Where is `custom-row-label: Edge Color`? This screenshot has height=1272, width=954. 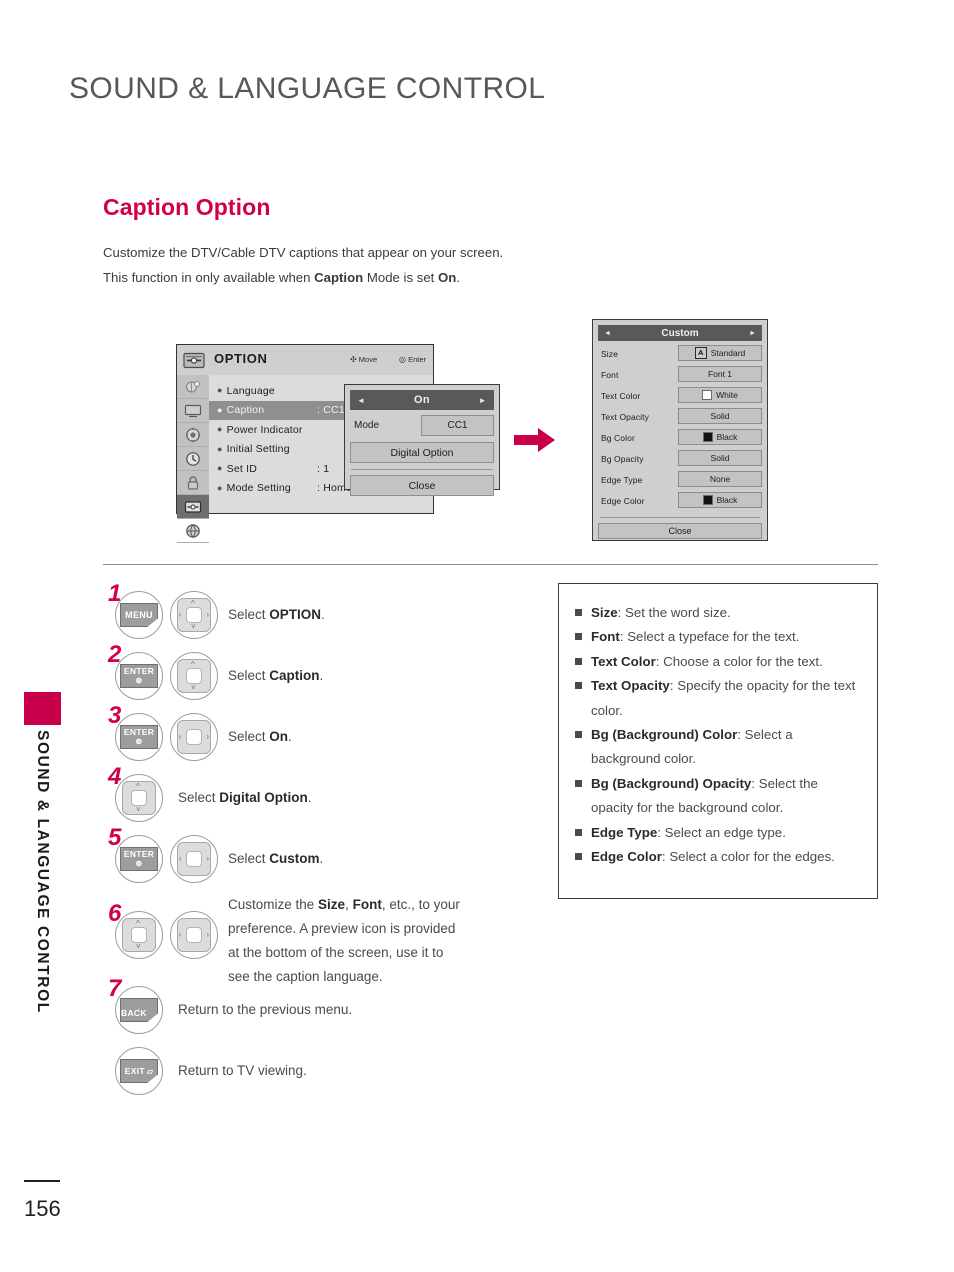 custom-row-label: Edge Color is located at coordinates (623, 500).